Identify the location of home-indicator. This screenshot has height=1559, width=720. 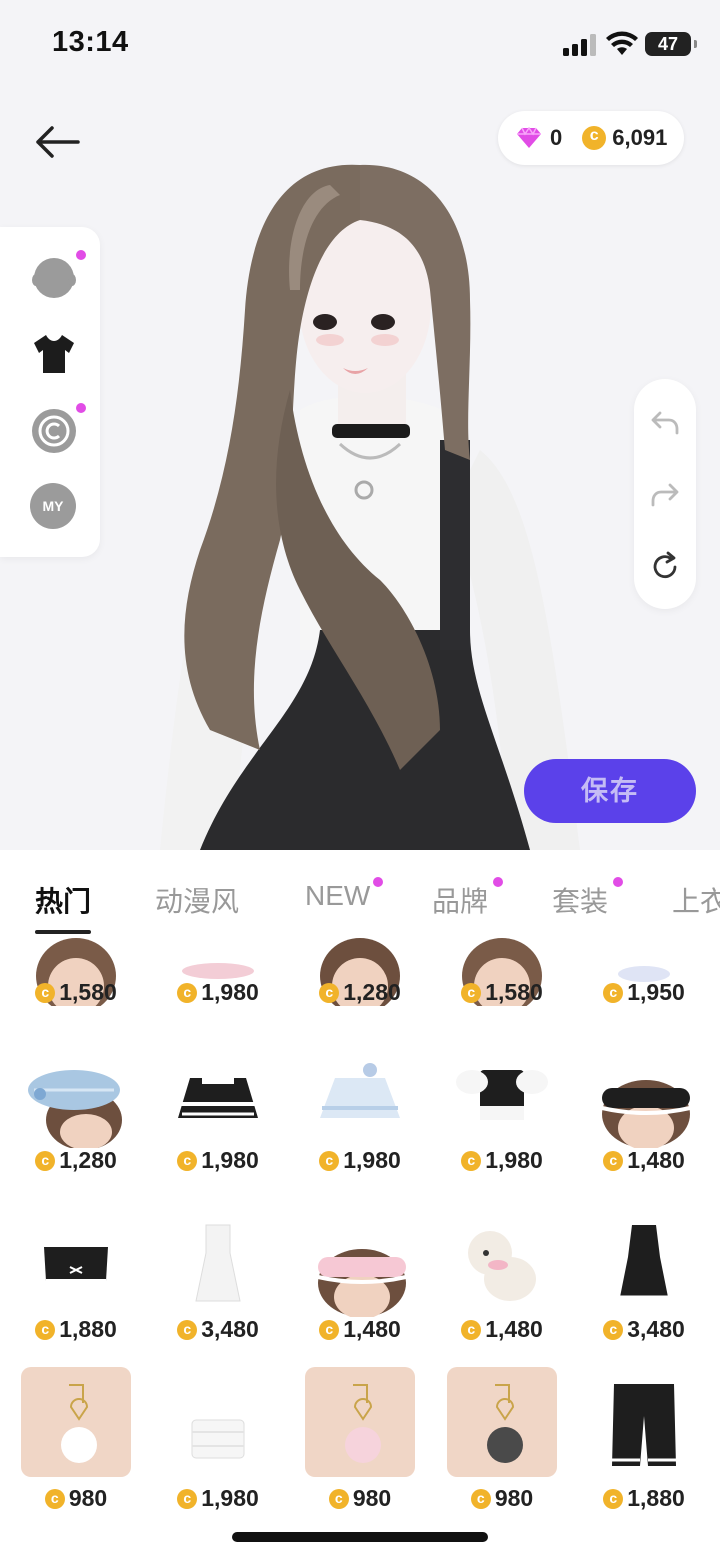
(360, 1537).